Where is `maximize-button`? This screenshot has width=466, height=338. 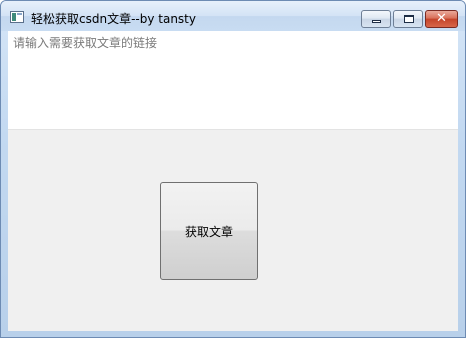 maximize-button is located at coordinates (408, 19).